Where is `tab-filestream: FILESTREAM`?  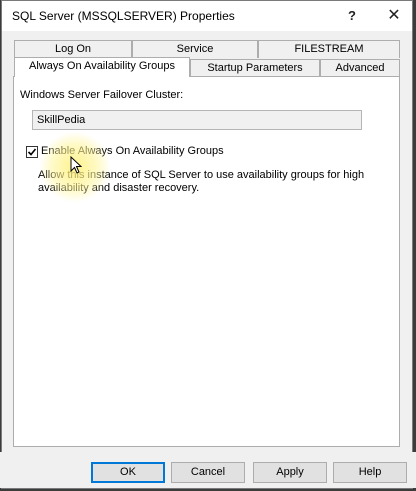
tab-filestream: FILESTREAM is located at coordinates (329, 49).